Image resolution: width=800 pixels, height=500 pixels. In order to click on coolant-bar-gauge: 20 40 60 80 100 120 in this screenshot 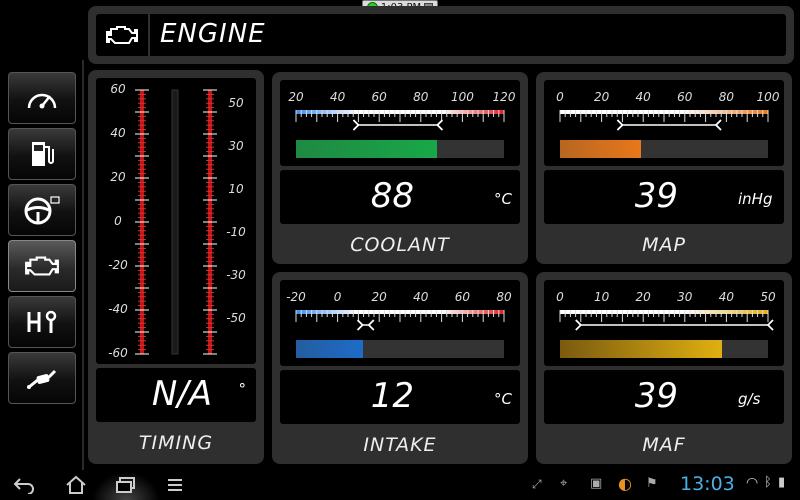, I will do `click(400, 123)`.